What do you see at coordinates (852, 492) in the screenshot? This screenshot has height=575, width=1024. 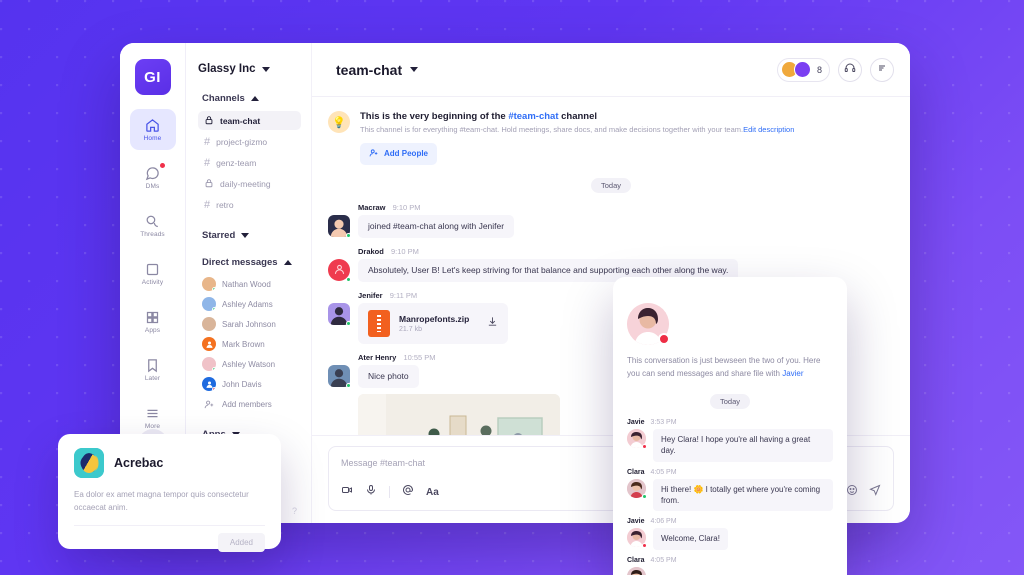 I see `emoji-icon` at bounding box center [852, 492].